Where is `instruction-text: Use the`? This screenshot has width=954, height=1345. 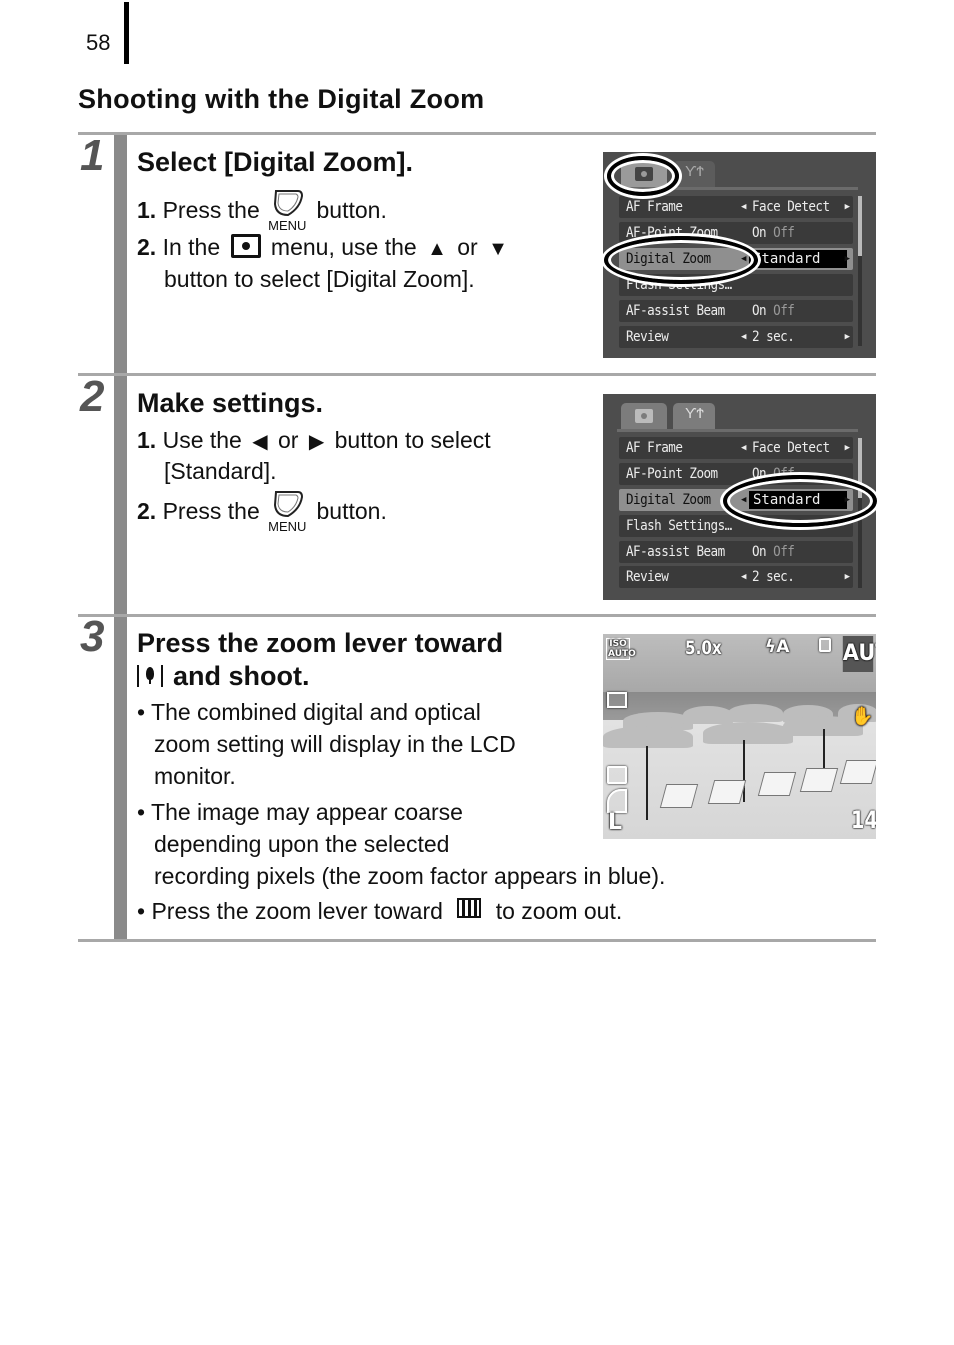
instruction-text: Use the is located at coordinates (202, 440).